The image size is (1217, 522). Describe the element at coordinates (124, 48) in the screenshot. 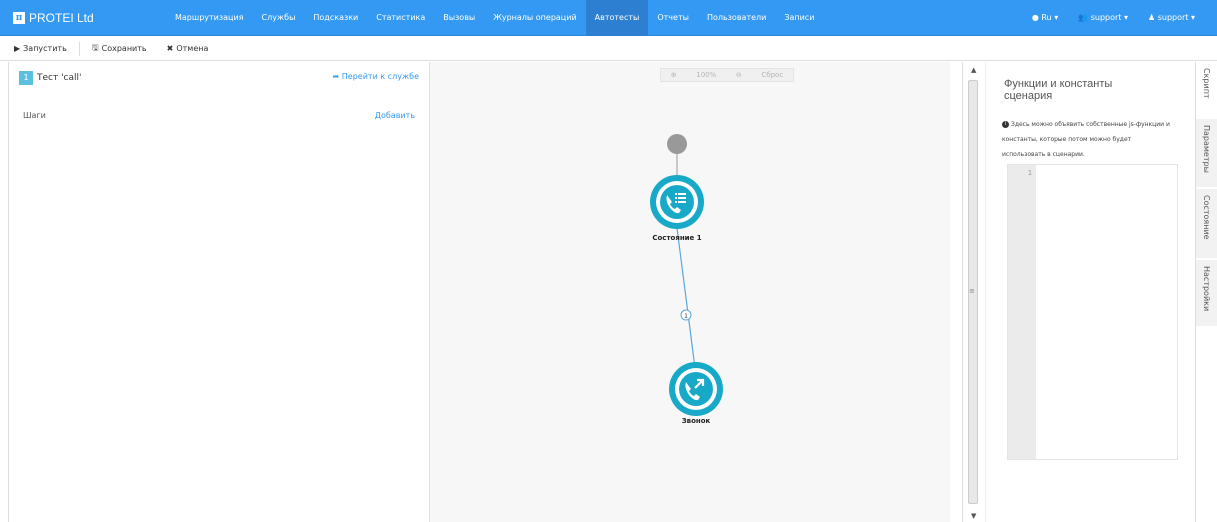

I see `save-label: Сохранить` at that location.